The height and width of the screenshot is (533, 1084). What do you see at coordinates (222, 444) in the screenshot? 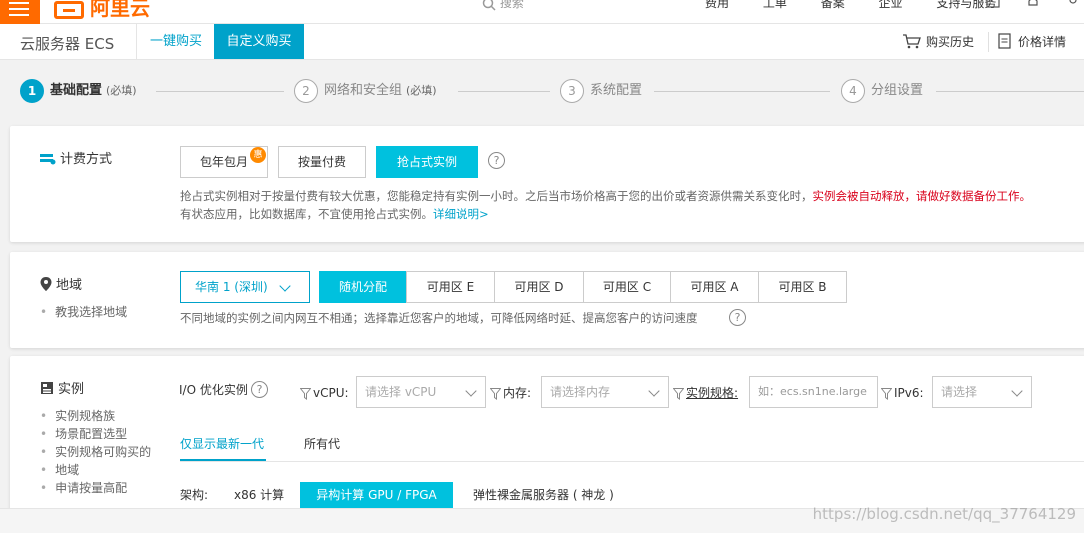
I see `tab-latest-generation: 仅显示最新一代` at bounding box center [222, 444].